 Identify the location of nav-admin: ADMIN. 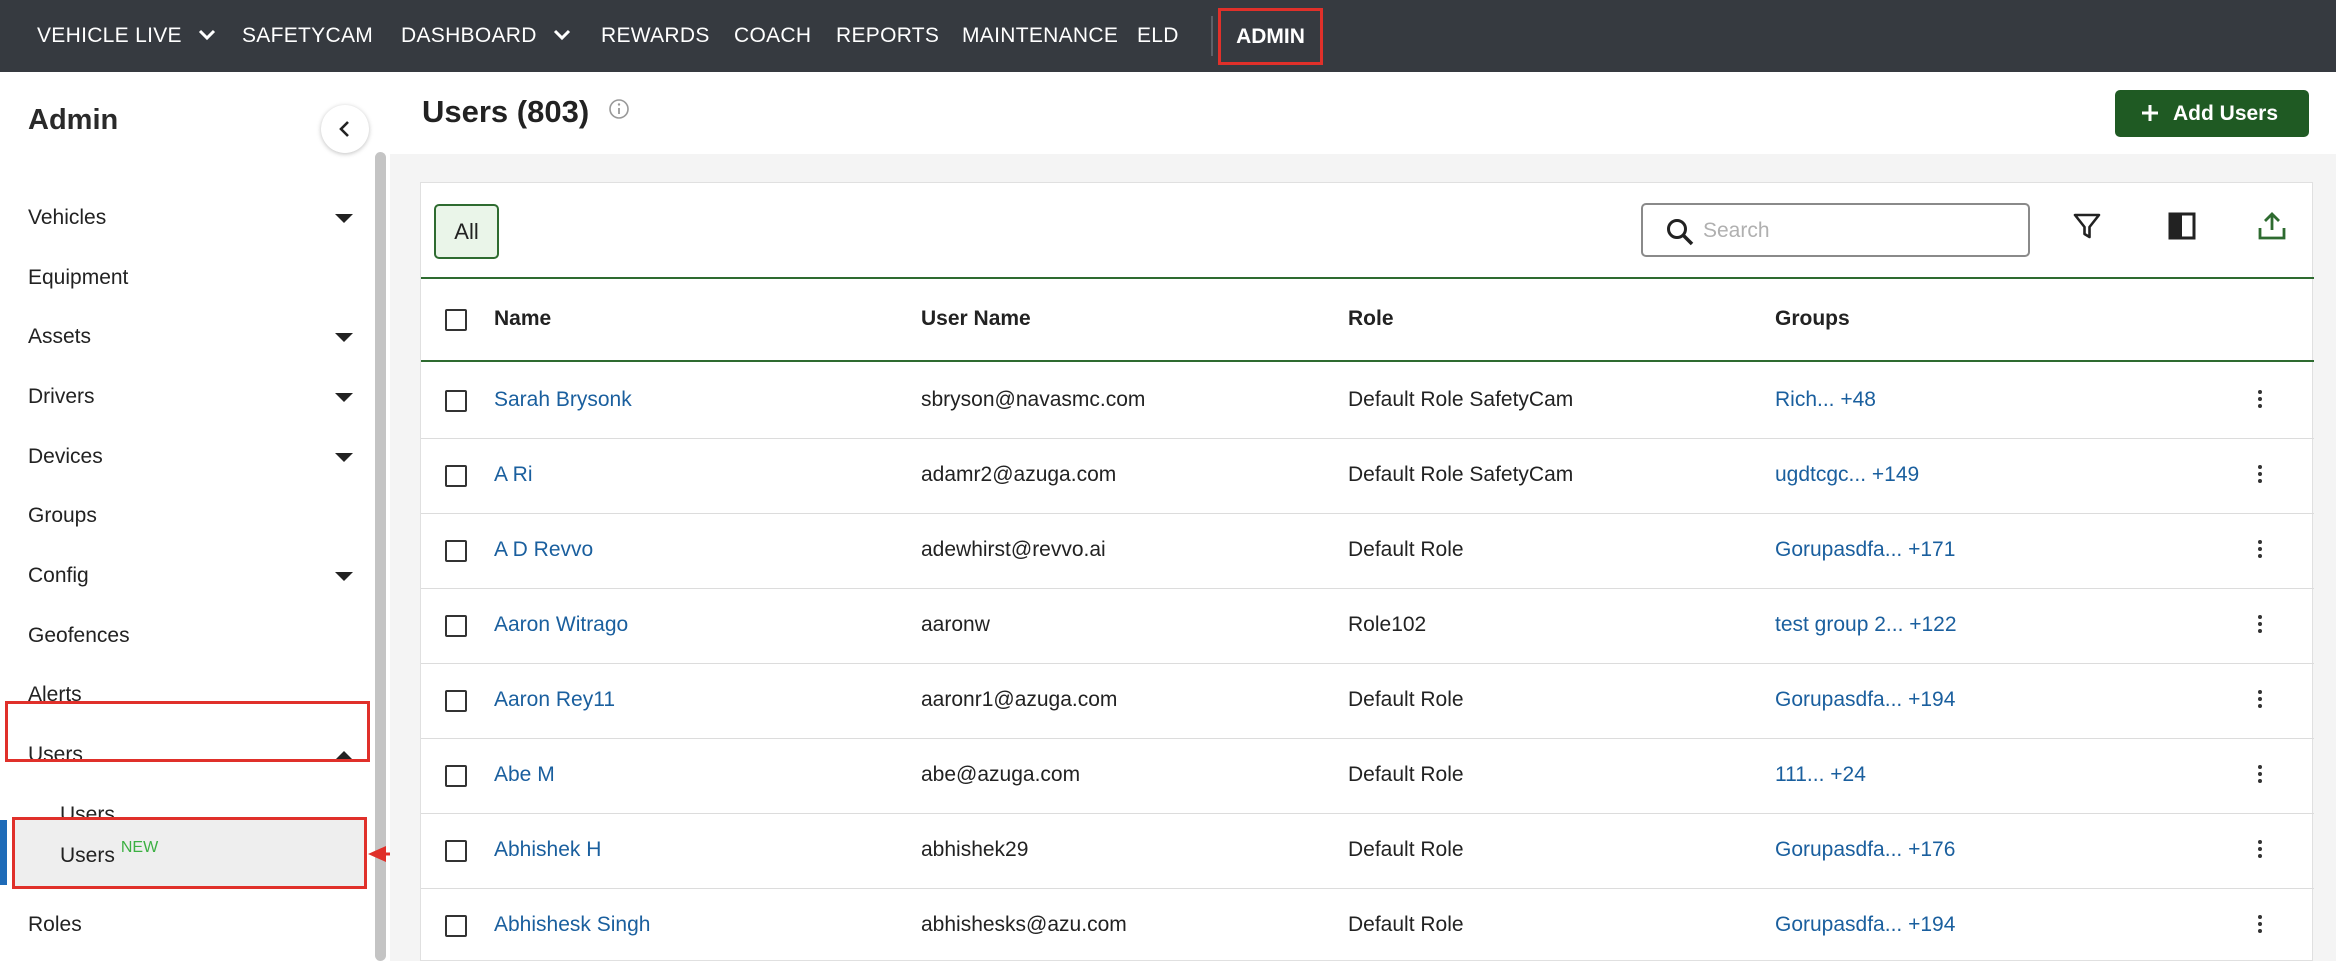
(1270, 36).